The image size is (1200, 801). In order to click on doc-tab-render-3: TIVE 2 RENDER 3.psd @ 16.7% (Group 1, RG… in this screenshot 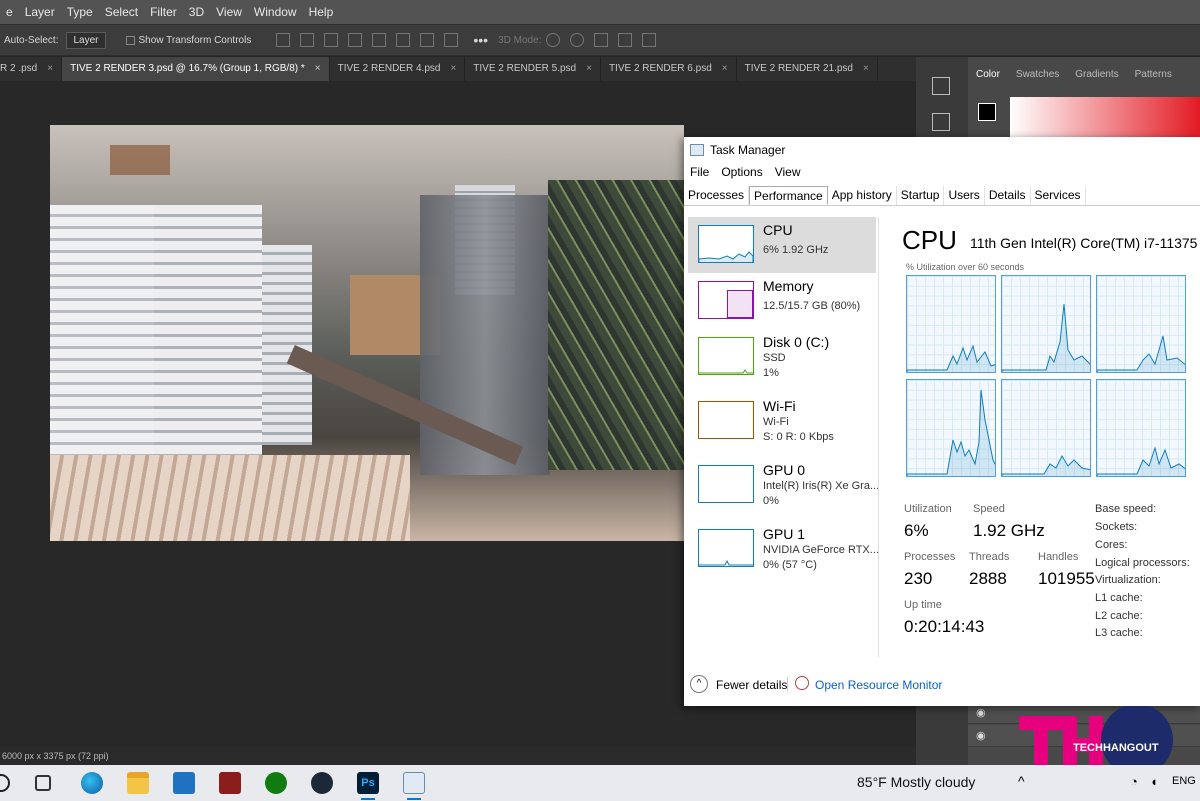, I will do `click(196, 69)`.